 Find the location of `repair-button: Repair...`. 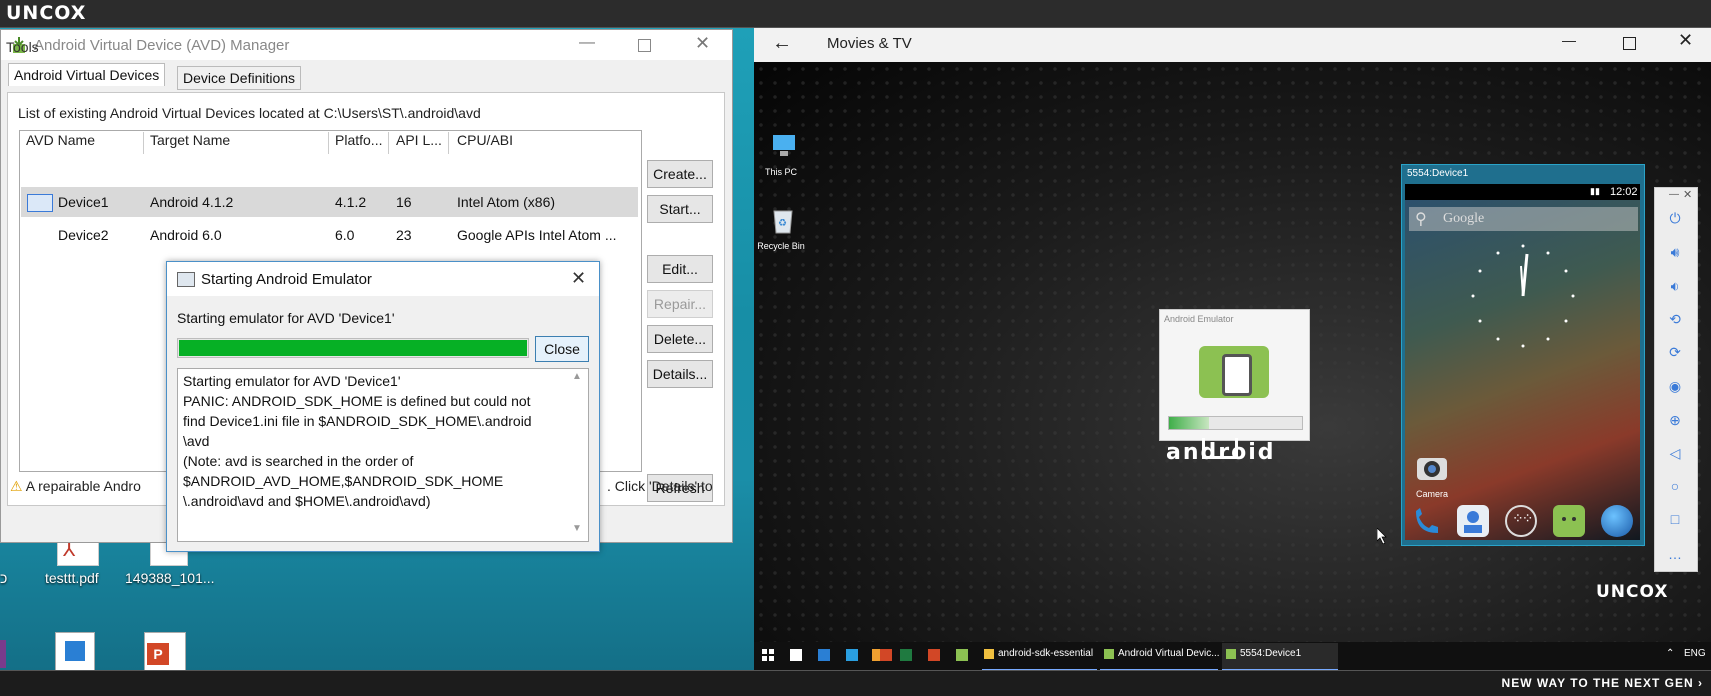

repair-button: Repair... is located at coordinates (680, 304).